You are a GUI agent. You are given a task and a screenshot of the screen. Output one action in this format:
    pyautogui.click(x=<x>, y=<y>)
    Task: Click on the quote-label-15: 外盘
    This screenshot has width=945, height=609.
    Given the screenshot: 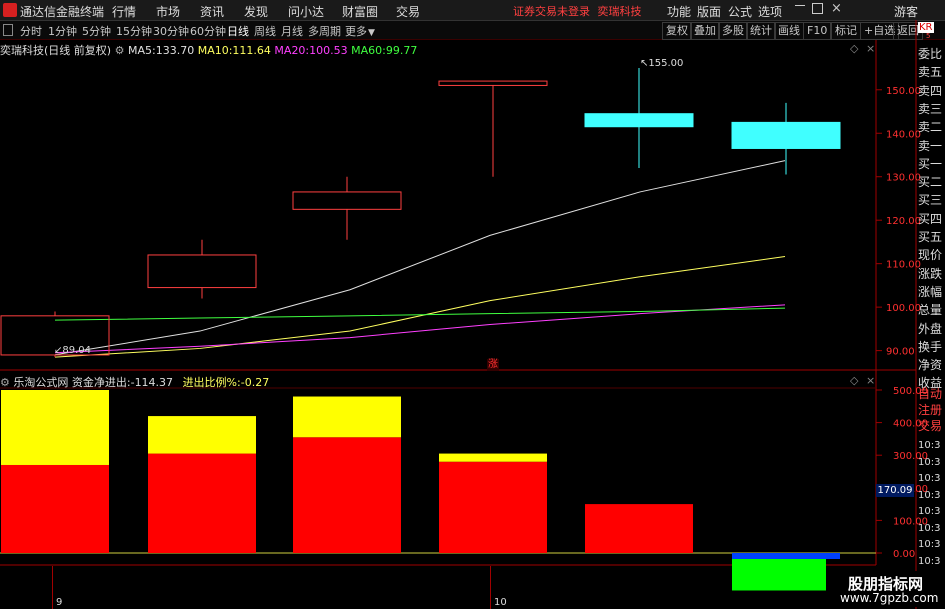 What is the action you would take?
    pyautogui.click(x=930, y=328)
    